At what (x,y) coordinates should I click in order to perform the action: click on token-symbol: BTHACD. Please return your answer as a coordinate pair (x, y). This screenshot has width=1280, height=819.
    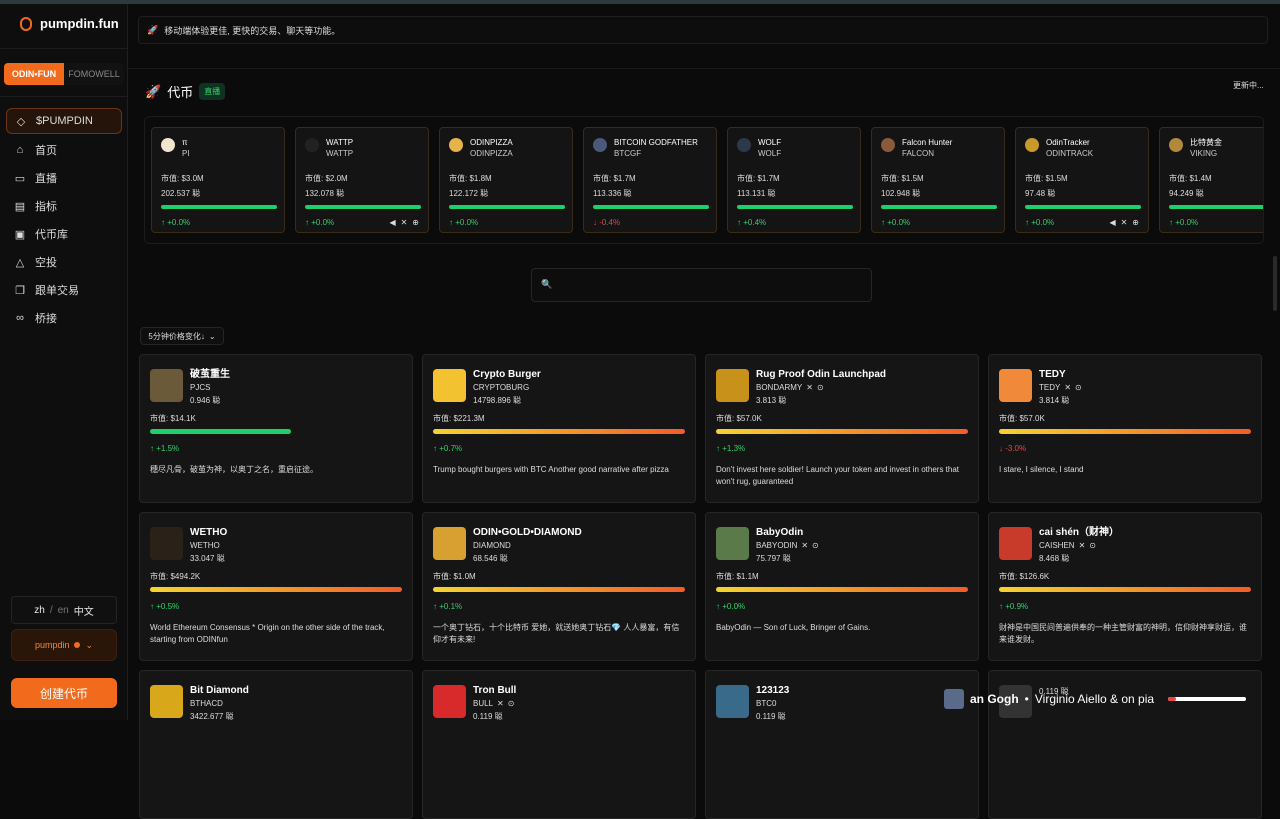
    Looking at the image, I should click on (206, 703).